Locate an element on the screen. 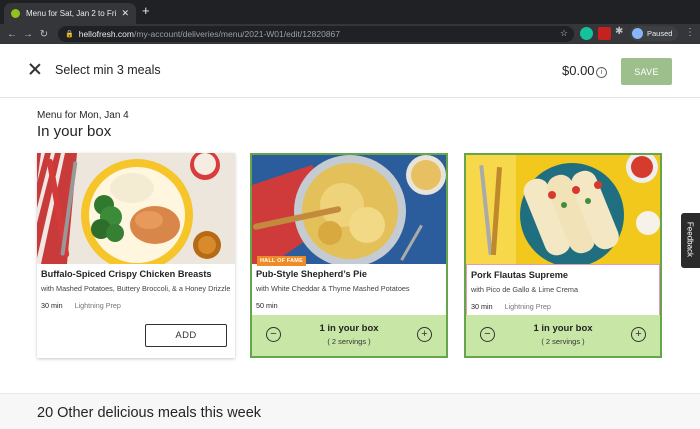 The width and height of the screenshot is (700, 429). extensions-puzzle-icon: ✱ is located at coordinates (621, 32).